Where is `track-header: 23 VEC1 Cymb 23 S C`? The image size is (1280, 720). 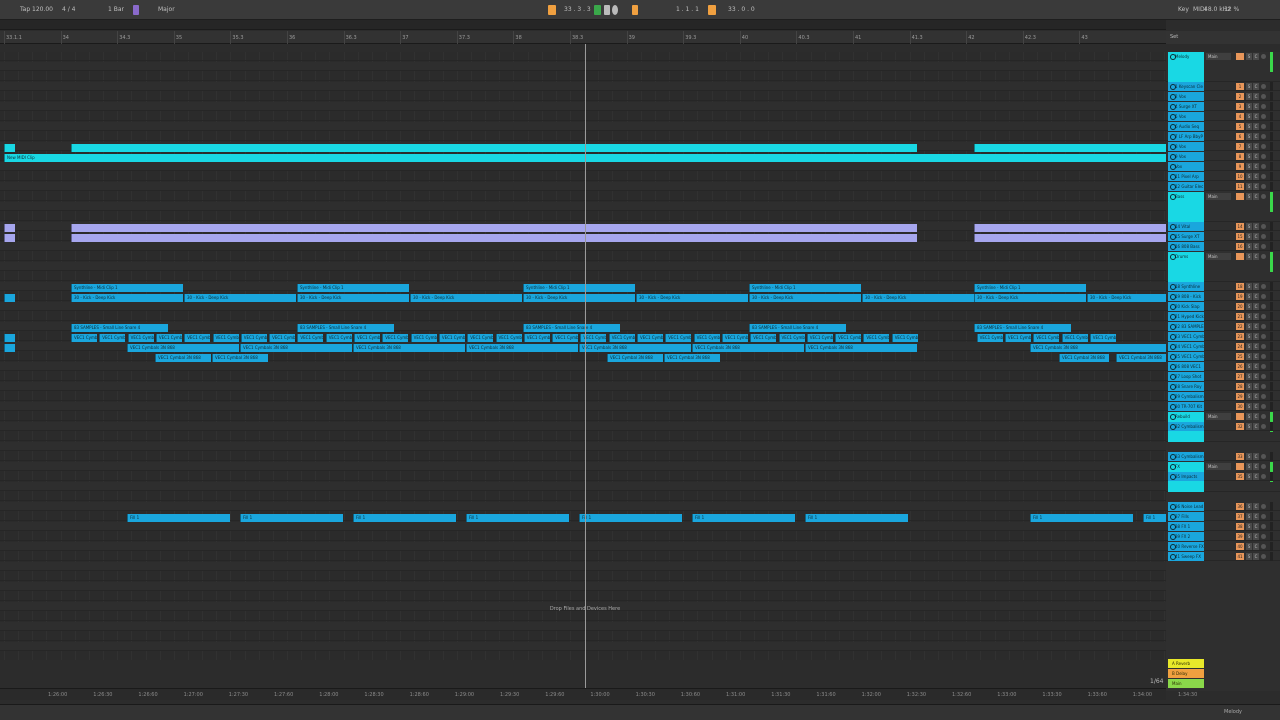 track-header: 23 VEC1 Cymb 23 S C is located at coordinates (1223, 336).